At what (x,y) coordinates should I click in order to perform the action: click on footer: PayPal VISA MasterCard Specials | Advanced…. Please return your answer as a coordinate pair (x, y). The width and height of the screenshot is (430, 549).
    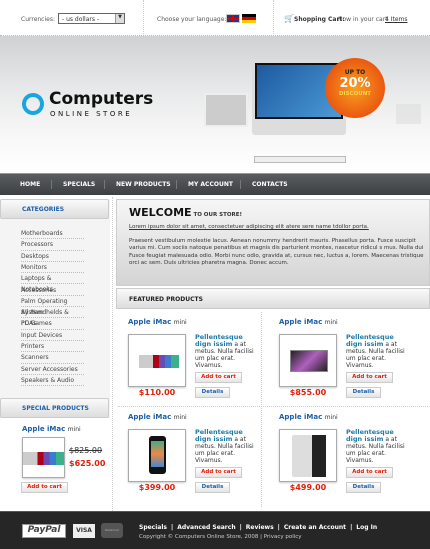
    Looking at the image, I should click on (215, 530).